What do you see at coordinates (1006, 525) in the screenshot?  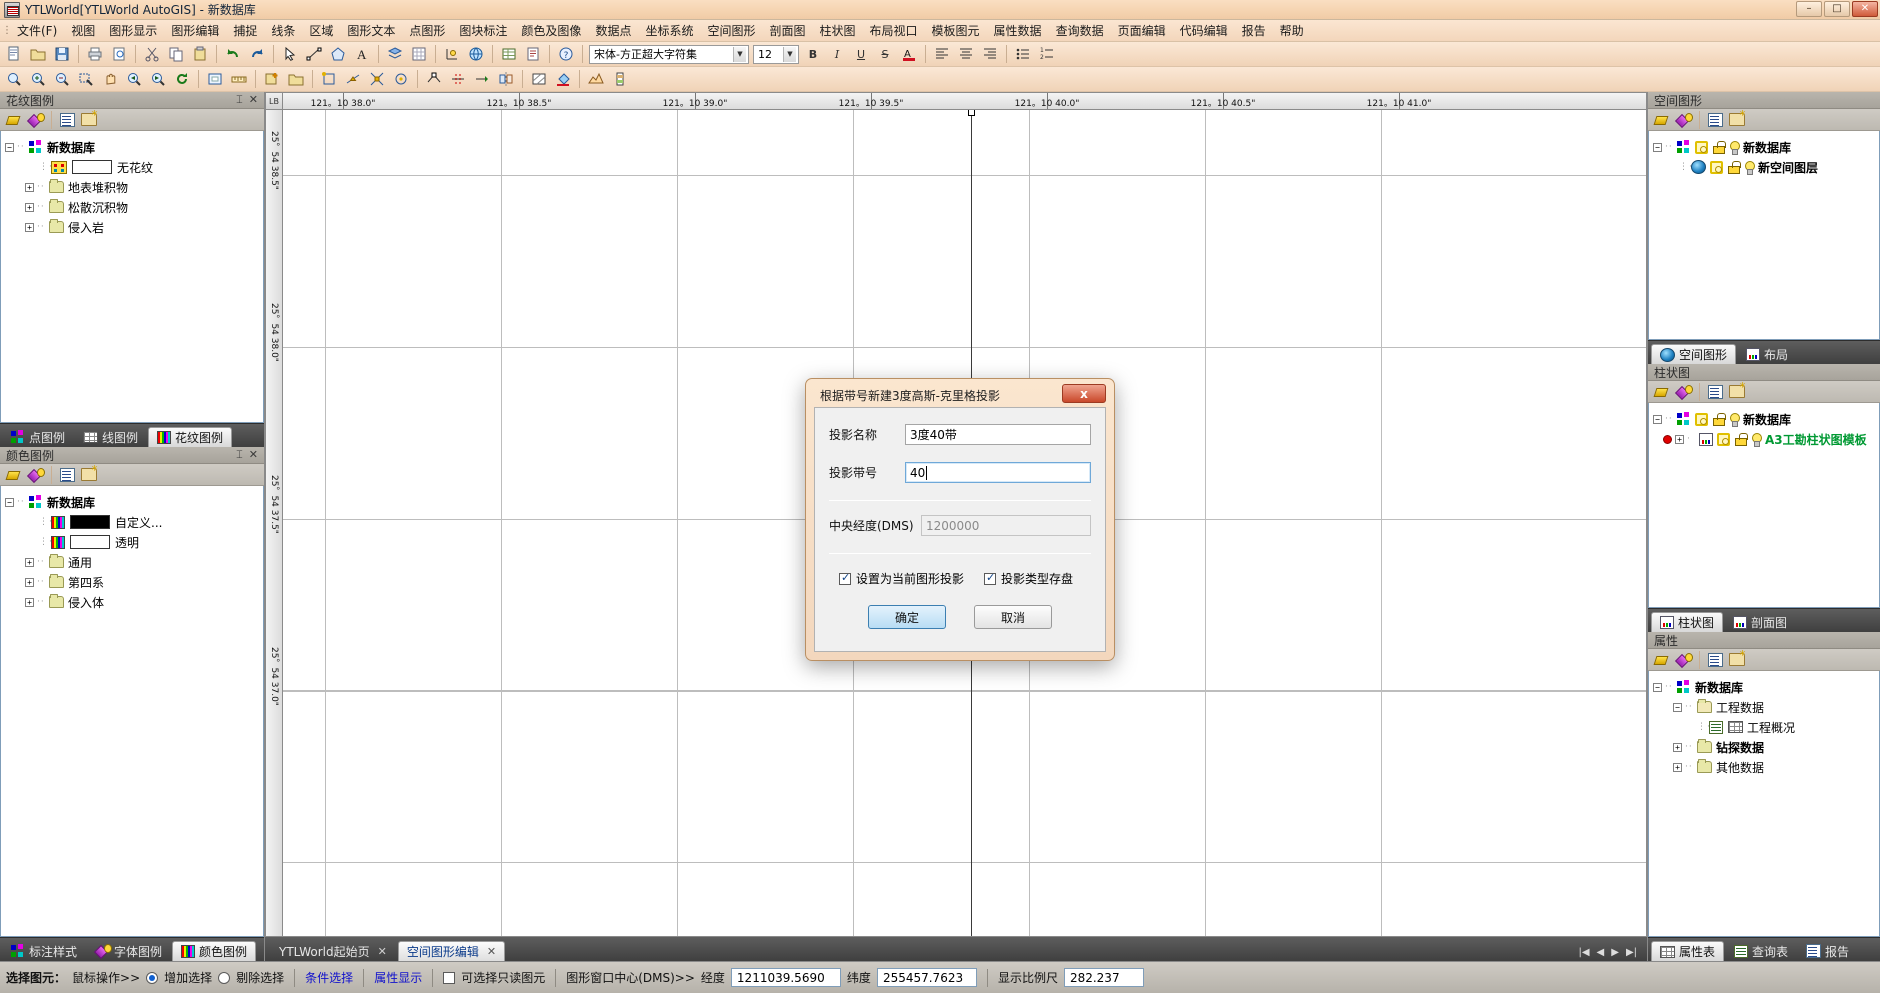 I see `central-meridian-input: 1200000` at bounding box center [1006, 525].